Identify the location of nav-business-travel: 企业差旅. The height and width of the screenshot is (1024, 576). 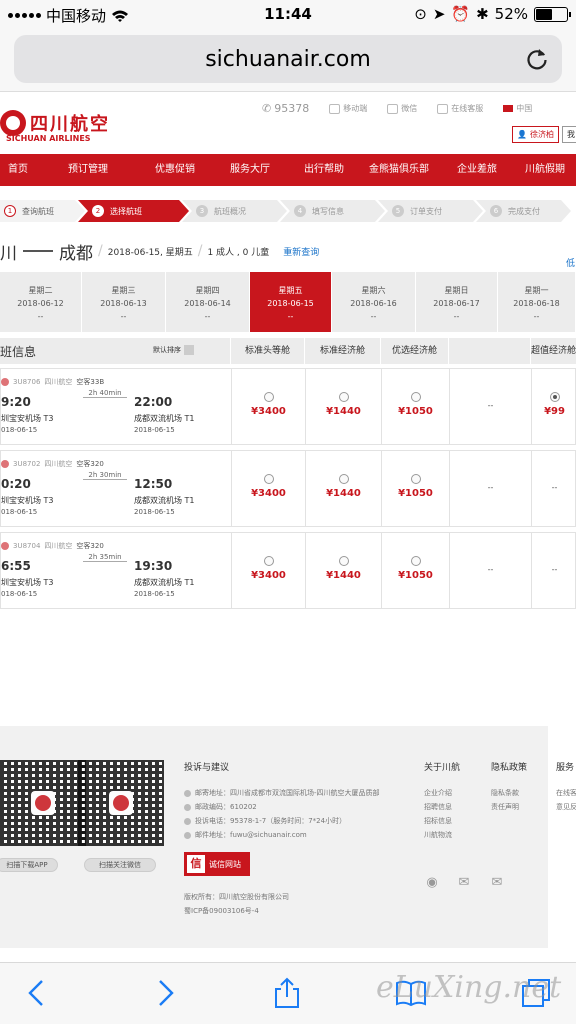
(477, 170).